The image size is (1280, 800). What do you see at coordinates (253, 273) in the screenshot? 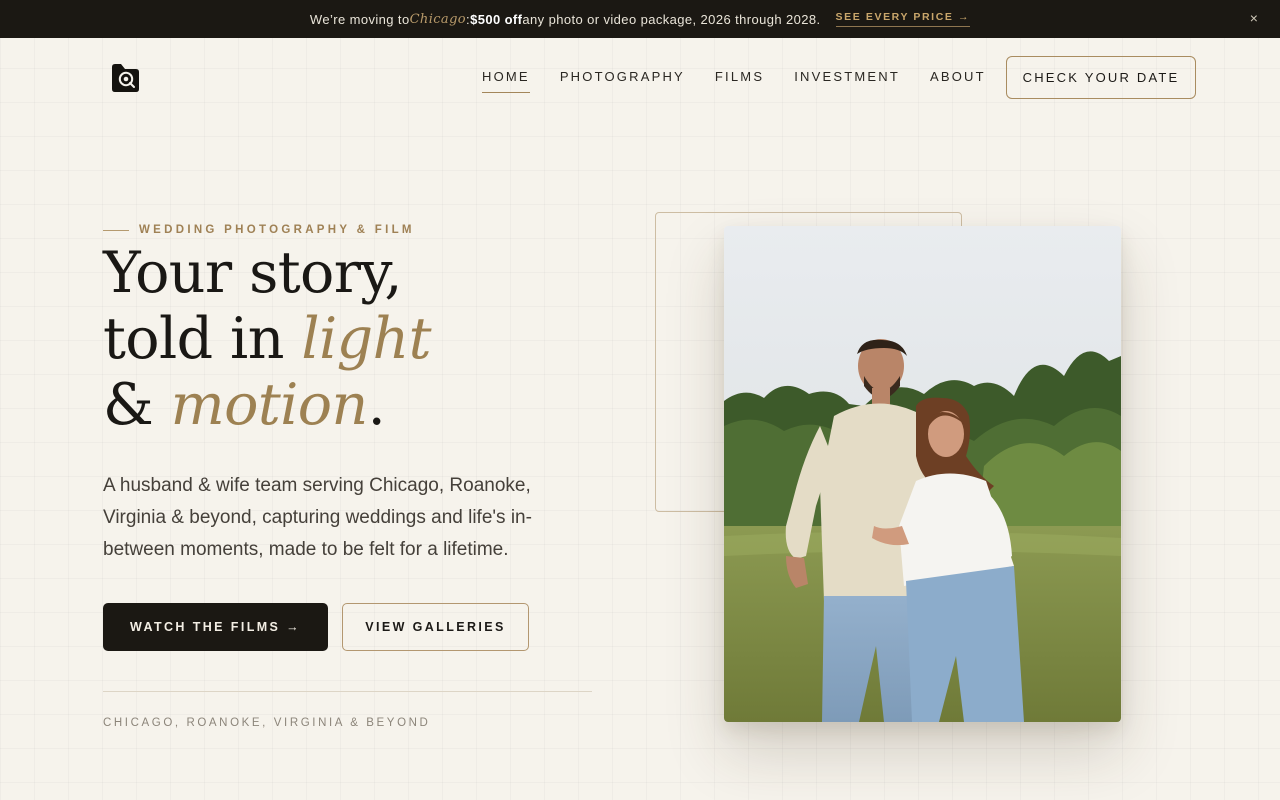
I see `headline-line-1: Your story,` at bounding box center [253, 273].